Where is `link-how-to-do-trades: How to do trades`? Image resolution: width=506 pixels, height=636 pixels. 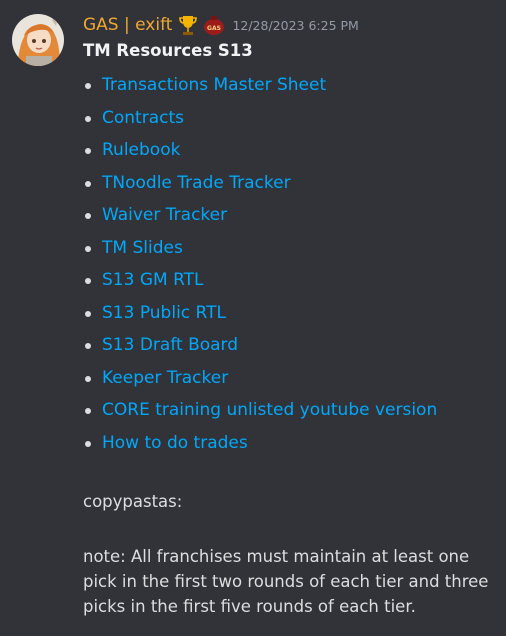
link-how-to-do-trades: How to do trades is located at coordinates (175, 443).